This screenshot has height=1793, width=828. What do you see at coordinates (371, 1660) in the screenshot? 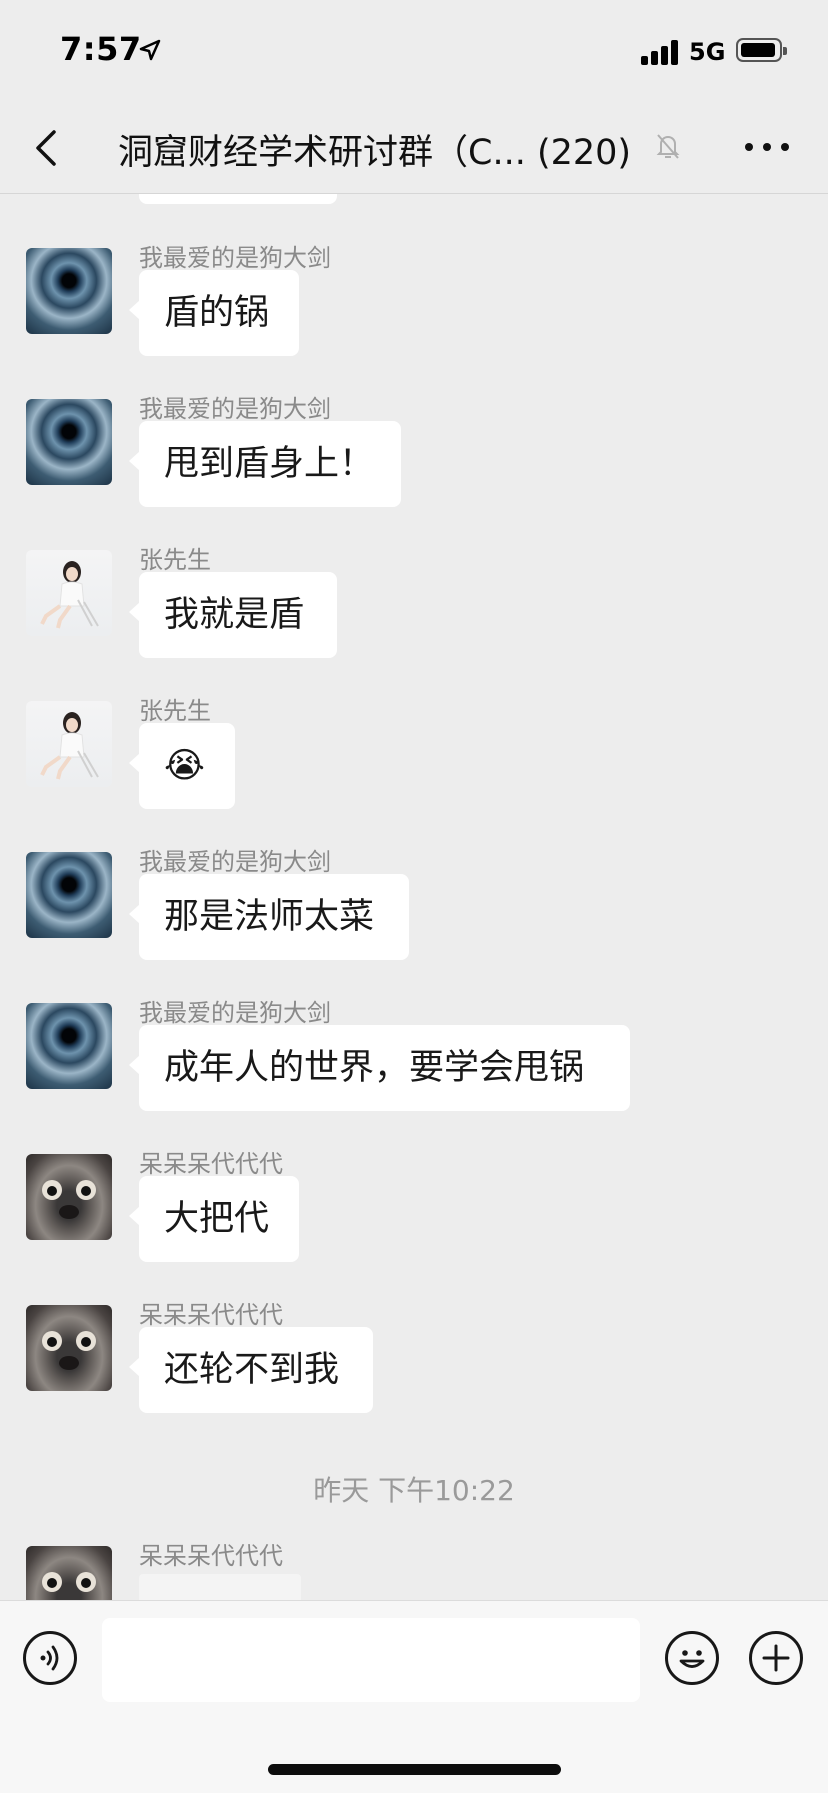
I see `message-input` at bounding box center [371, 1660].